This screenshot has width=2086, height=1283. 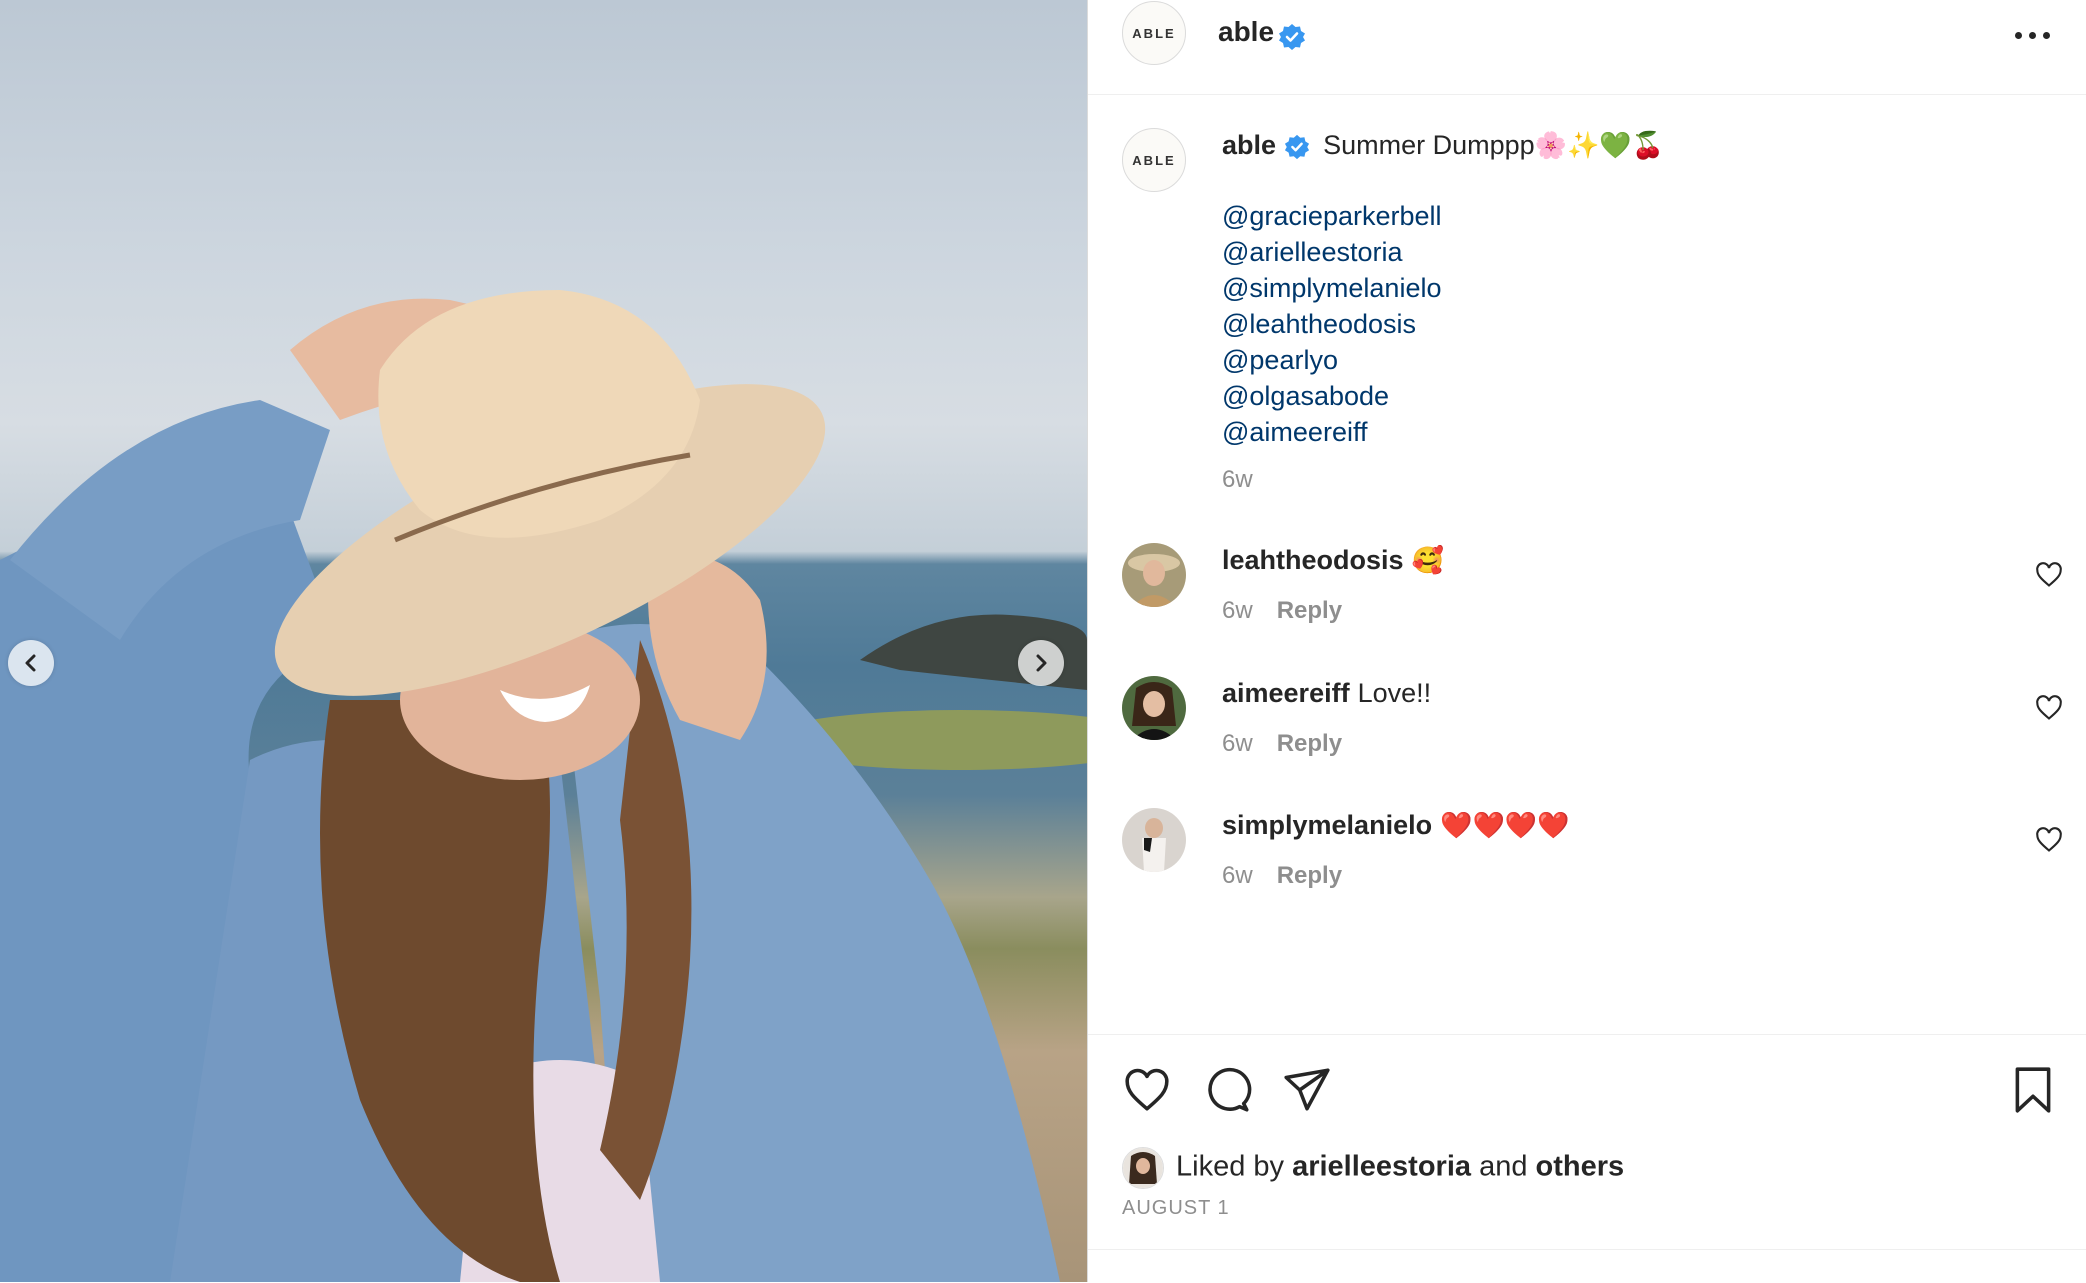 I want to click on next-photo-button, so click(x=1041, y=663).